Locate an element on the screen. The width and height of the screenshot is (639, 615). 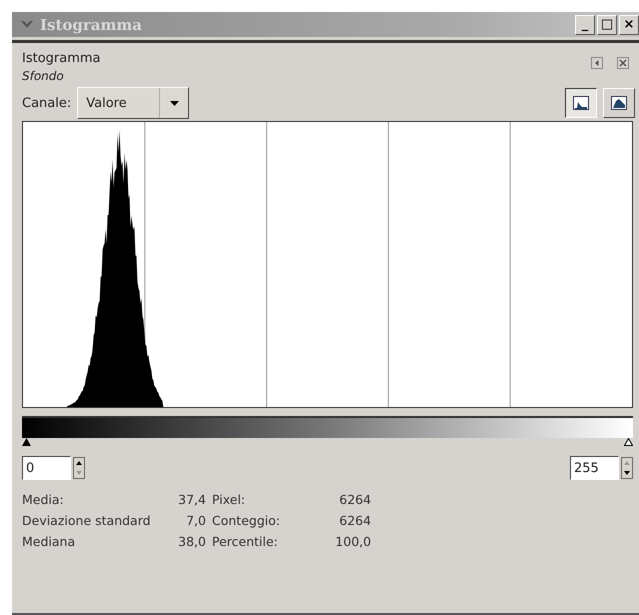
linear-histogram-icon is located at coordinates (581, 103).